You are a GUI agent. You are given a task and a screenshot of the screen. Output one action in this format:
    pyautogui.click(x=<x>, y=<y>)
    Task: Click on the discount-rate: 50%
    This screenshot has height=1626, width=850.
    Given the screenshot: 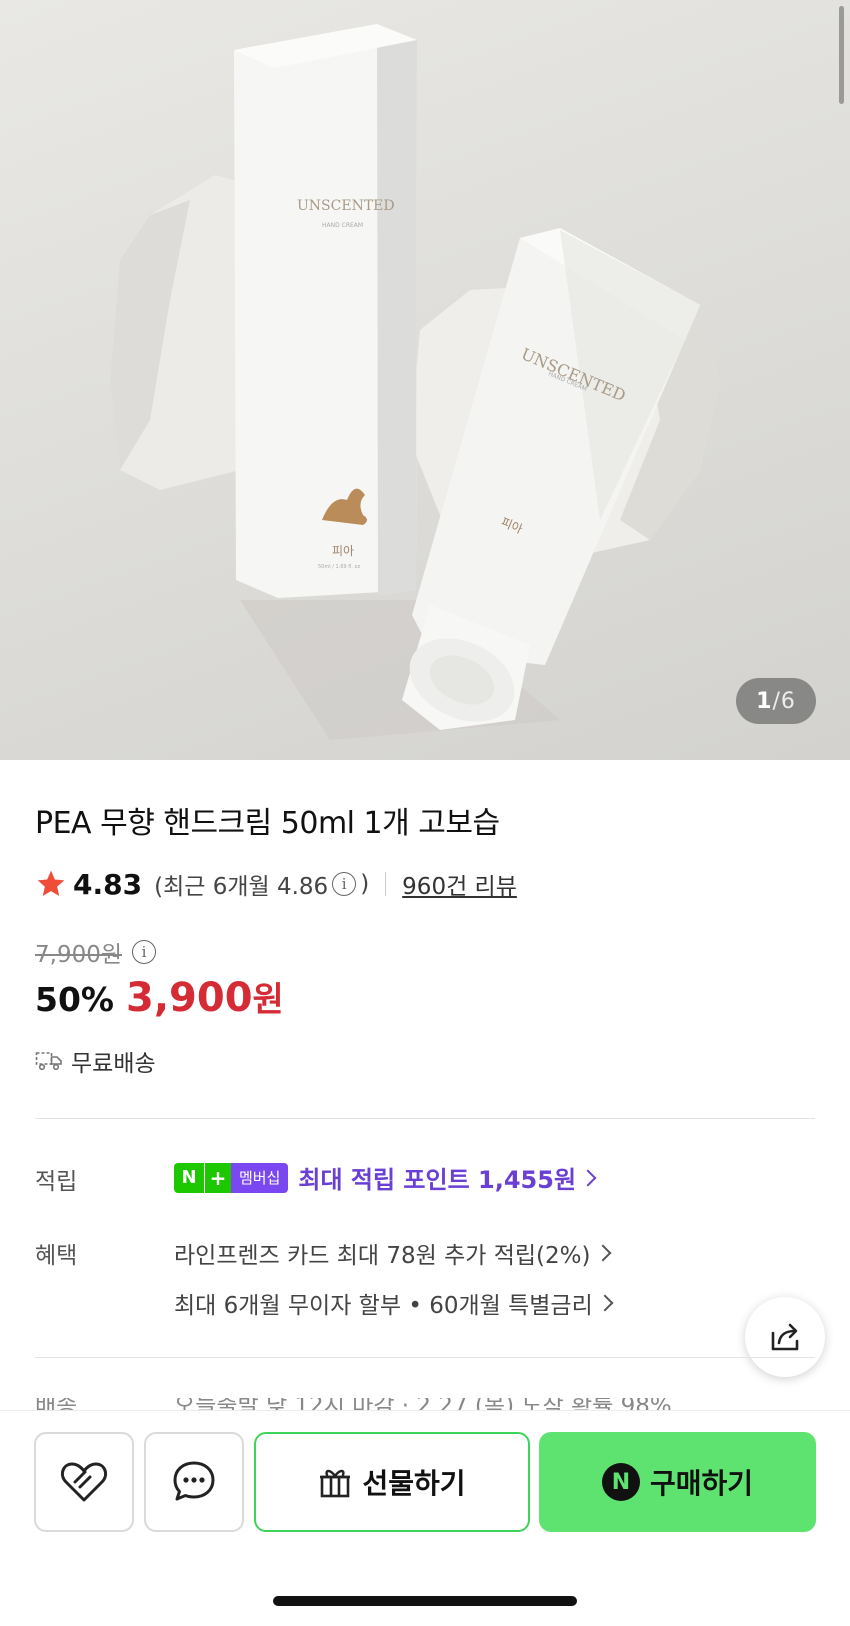 What is the action you would take?
    pyautogui.click(x=74, y=999)
    